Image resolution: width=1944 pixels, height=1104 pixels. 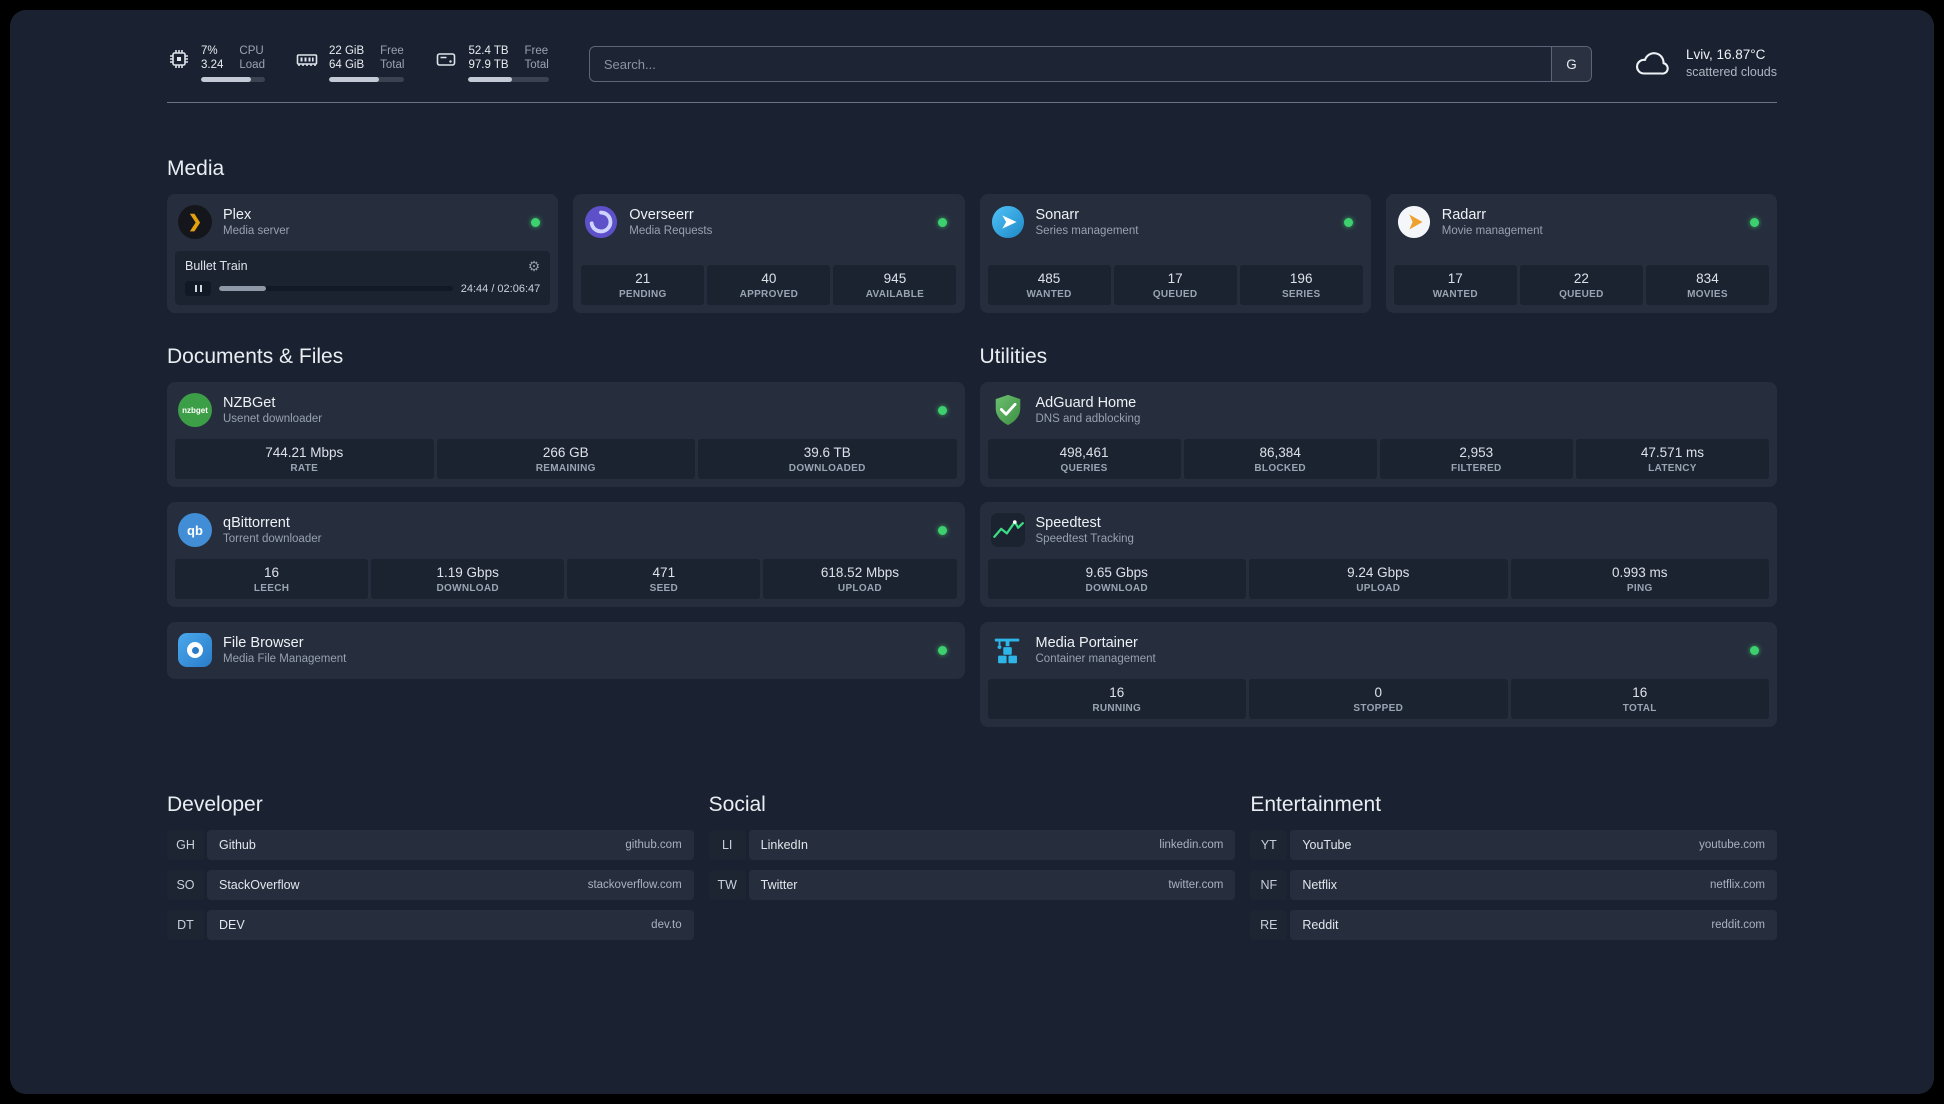 What do you see at coordinates (972, 845) in the screenshot?
I see `bookmark-linkedin: LI LinkedIn linkedin.com` at bounding box center [972, 845].